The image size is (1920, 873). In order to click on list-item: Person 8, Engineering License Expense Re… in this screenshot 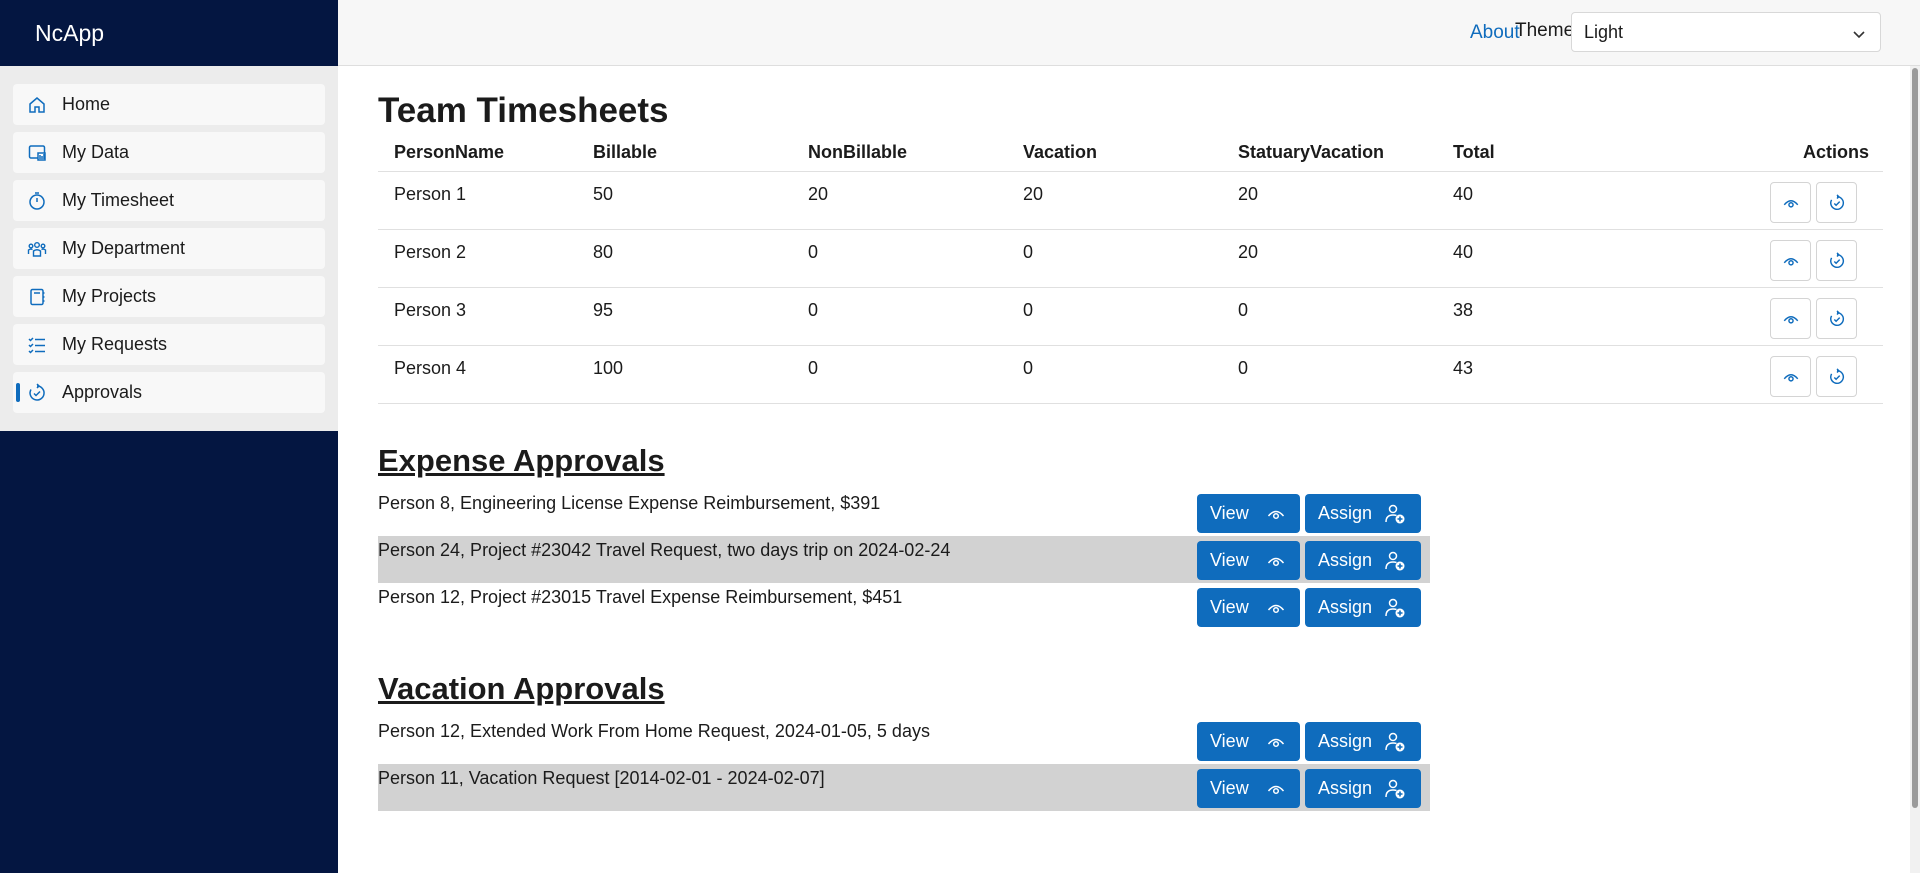, I will do `click(904, 512)`.